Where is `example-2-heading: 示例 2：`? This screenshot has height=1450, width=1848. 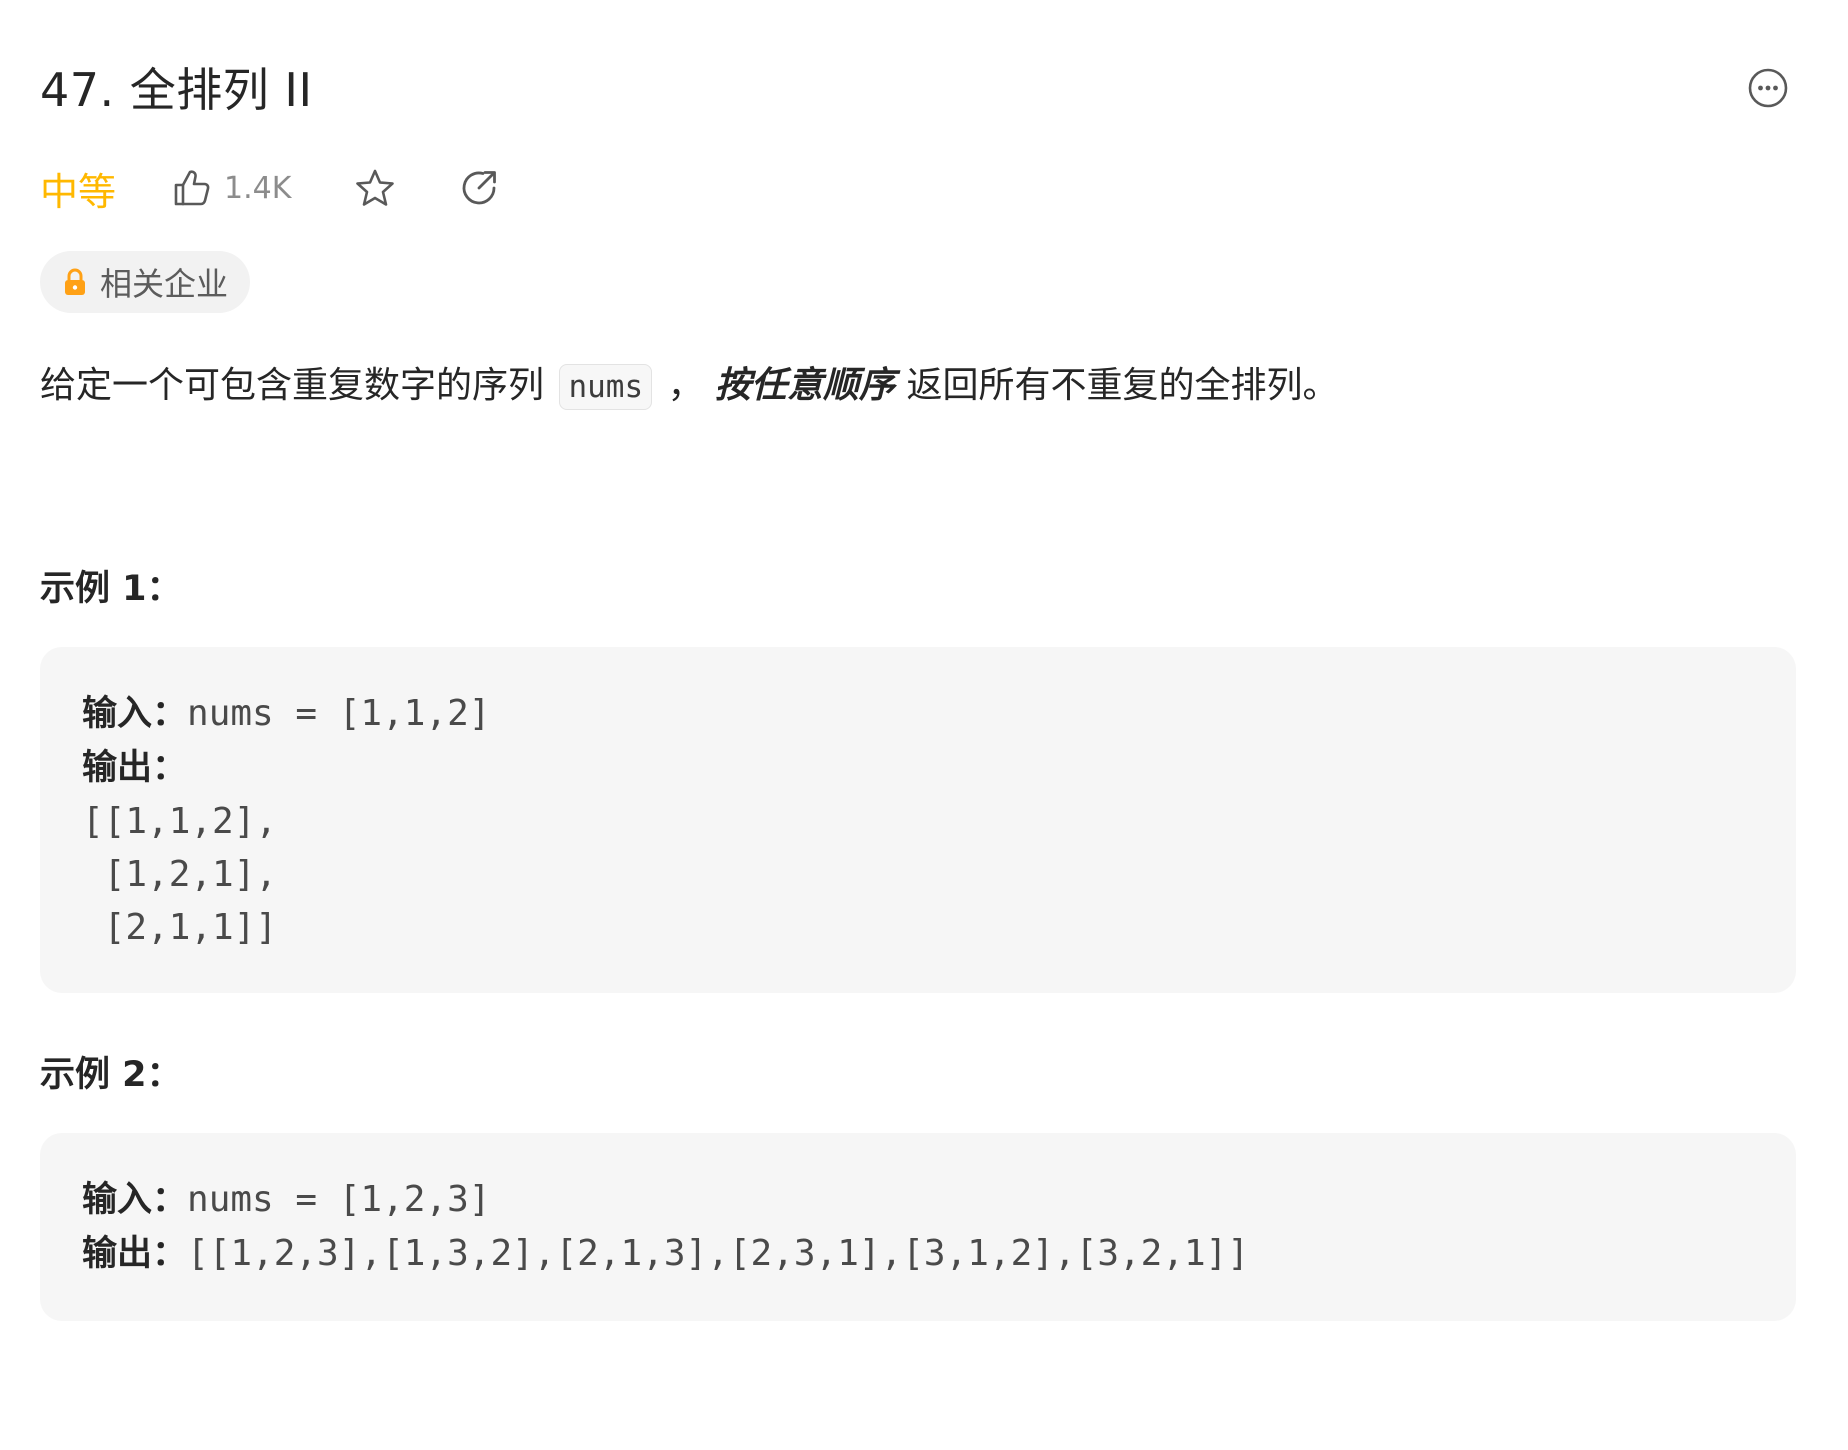 example-2-heading: 示例 2： is located at coordinates (111, 1075).